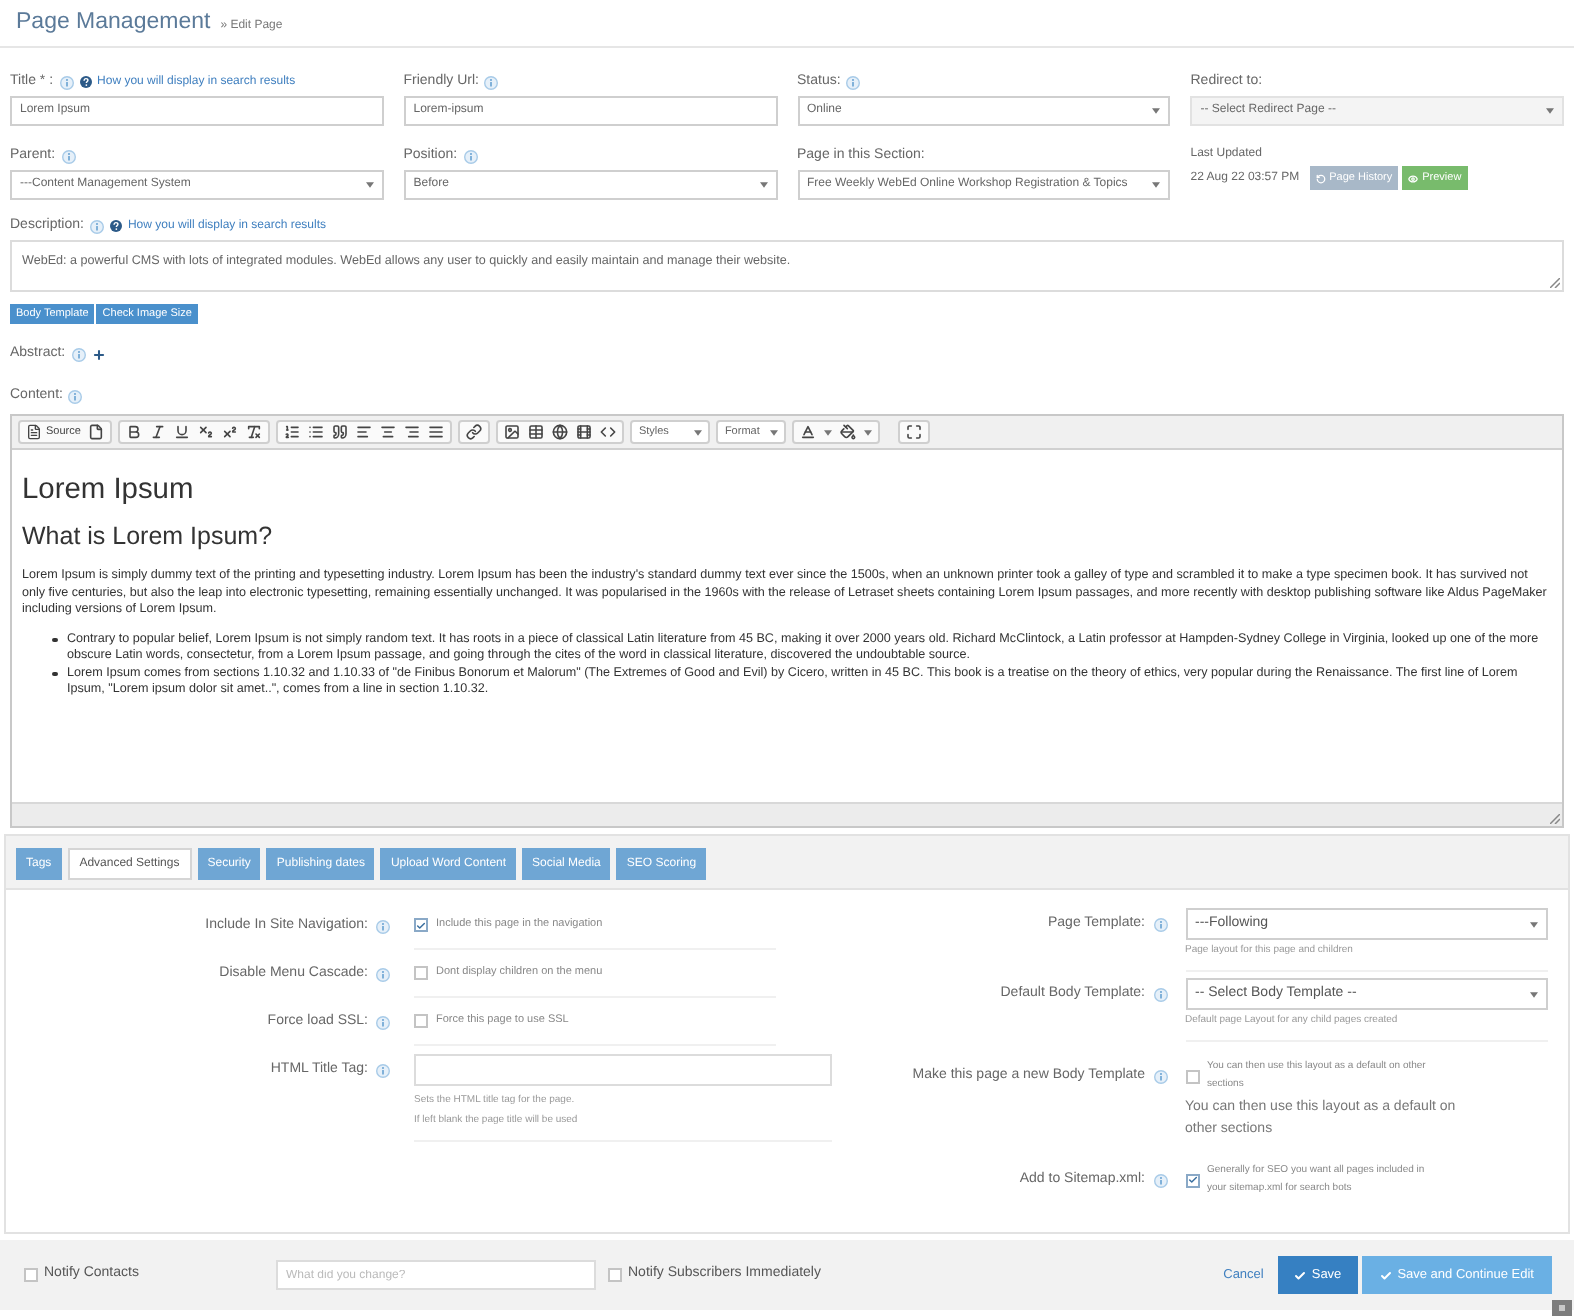 The image size is (1574, 1316). Describe the element at coordinates (134, 432) in the screenshot. I see `bold-icon` at that location.